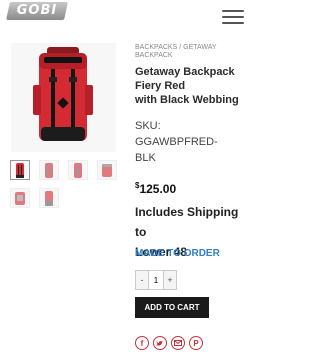 This screenshot has width=320, height=358. What do you see at coordinates (177, 253) in the screenshot?
I see `availability-status: MADE TO ORDER` at bounding box center [177, 253].